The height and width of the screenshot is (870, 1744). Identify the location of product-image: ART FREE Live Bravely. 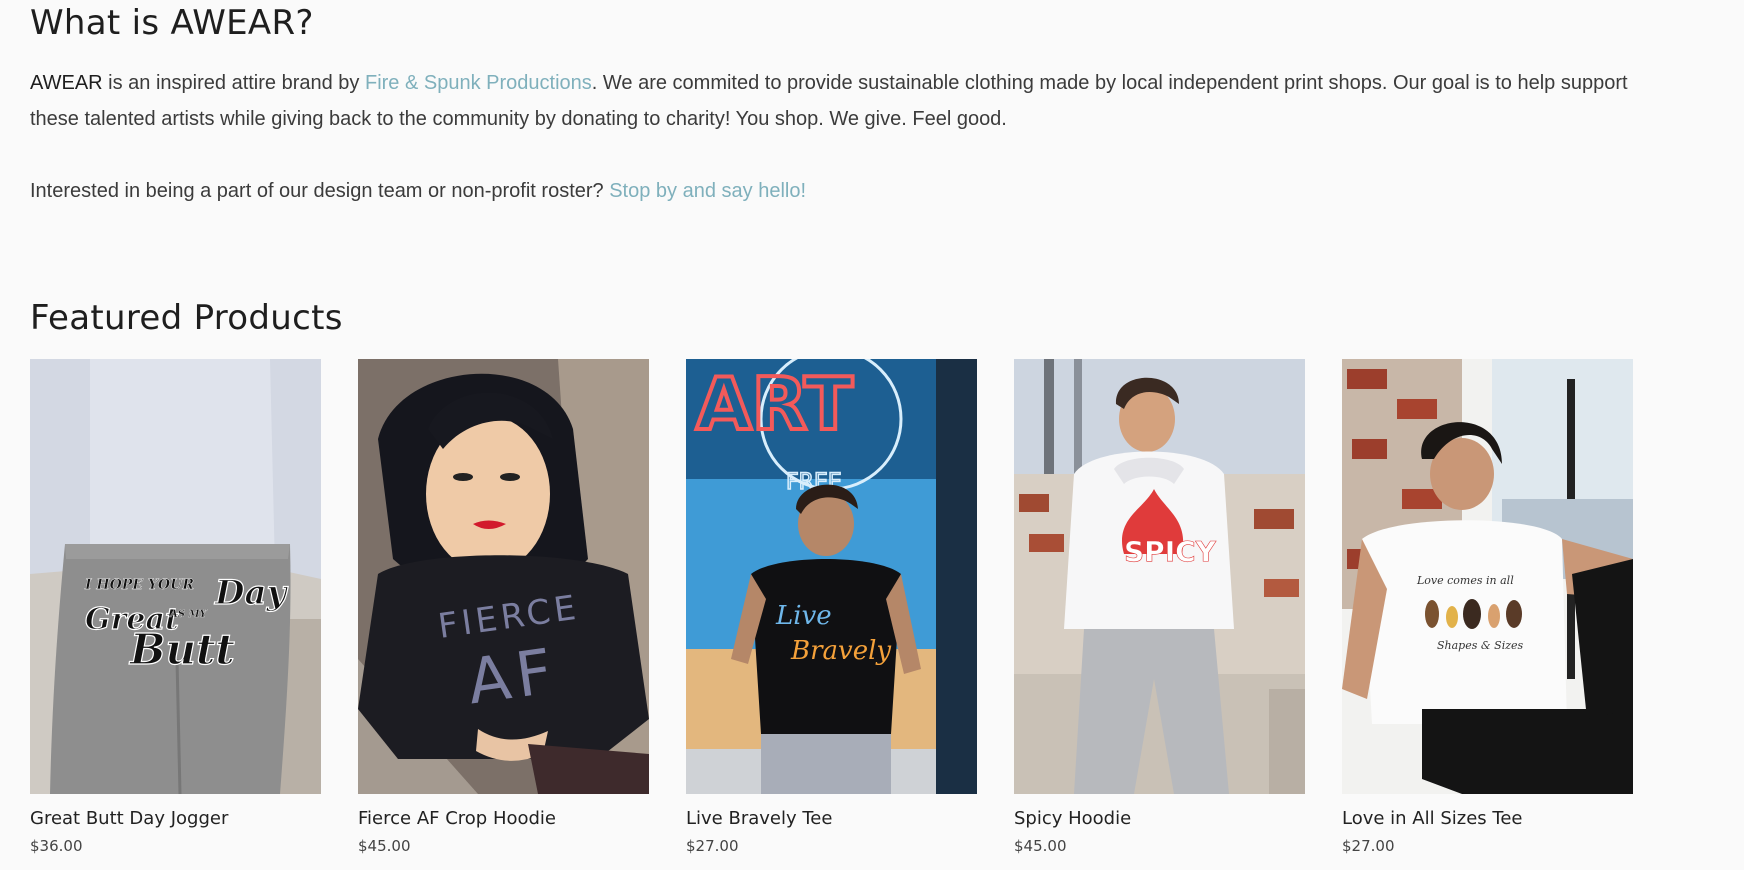
(831, 576).